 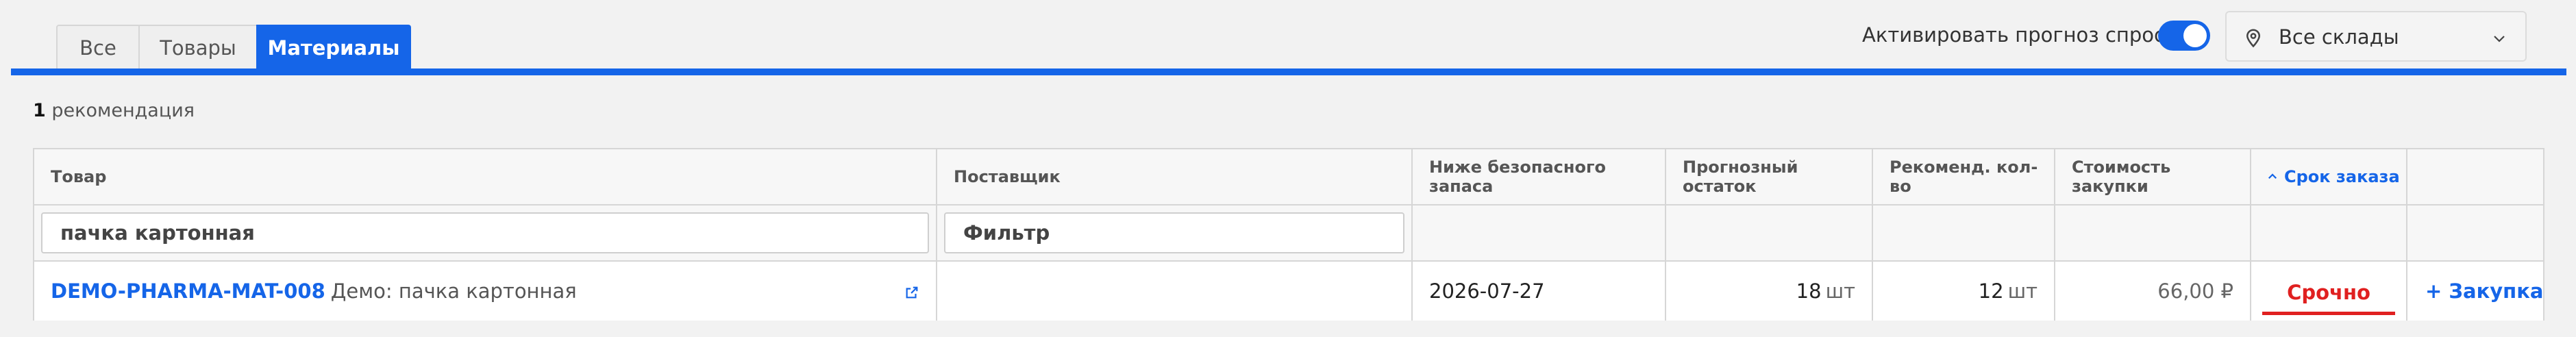 I want to click on chevron-down-icon, so click(x=2499, y=39).